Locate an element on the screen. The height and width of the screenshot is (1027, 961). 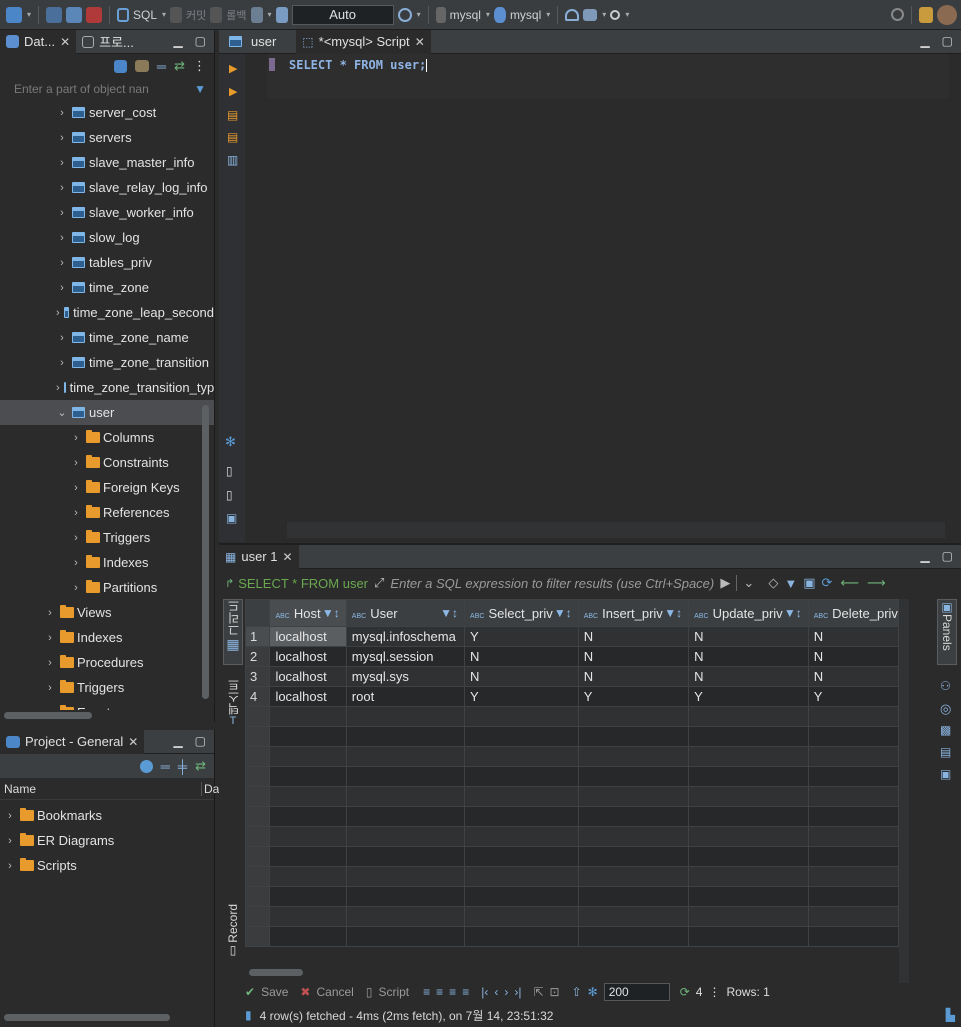
calc-panel-icon: ▤ is located at coordinates (945, 752).